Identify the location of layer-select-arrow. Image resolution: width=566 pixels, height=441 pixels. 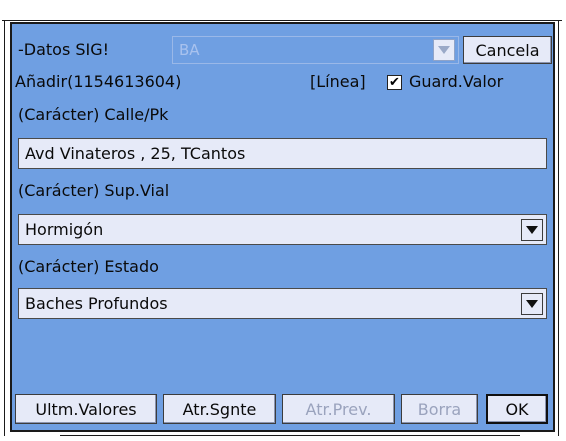
(444, 50).